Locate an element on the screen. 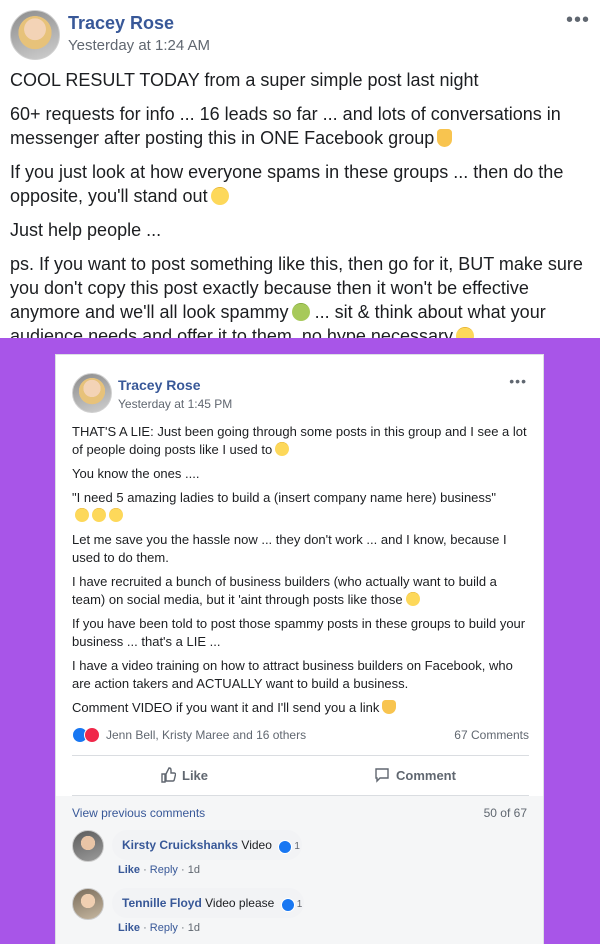 Image resolution: width=600 pixels, height=944 pixels. reactor-names: Jenn Bell, Kristy Maree and 16 others is located at coordinates (206, 735).